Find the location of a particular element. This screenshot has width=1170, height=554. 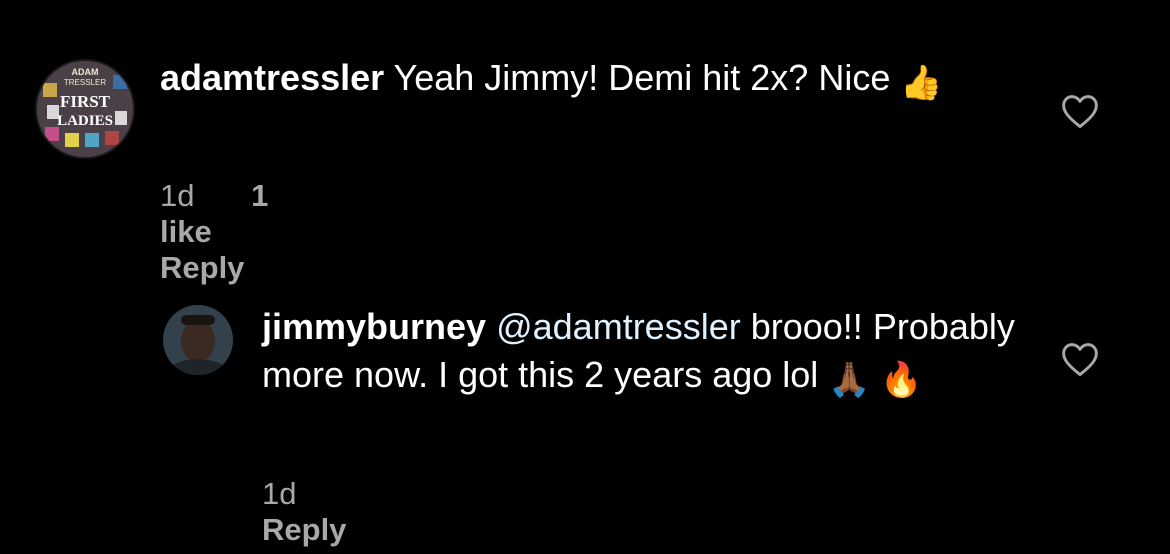

avatar-adamtressler: ADAM TRESSLER FIRST LADIES is located at coordinates (85, 109).